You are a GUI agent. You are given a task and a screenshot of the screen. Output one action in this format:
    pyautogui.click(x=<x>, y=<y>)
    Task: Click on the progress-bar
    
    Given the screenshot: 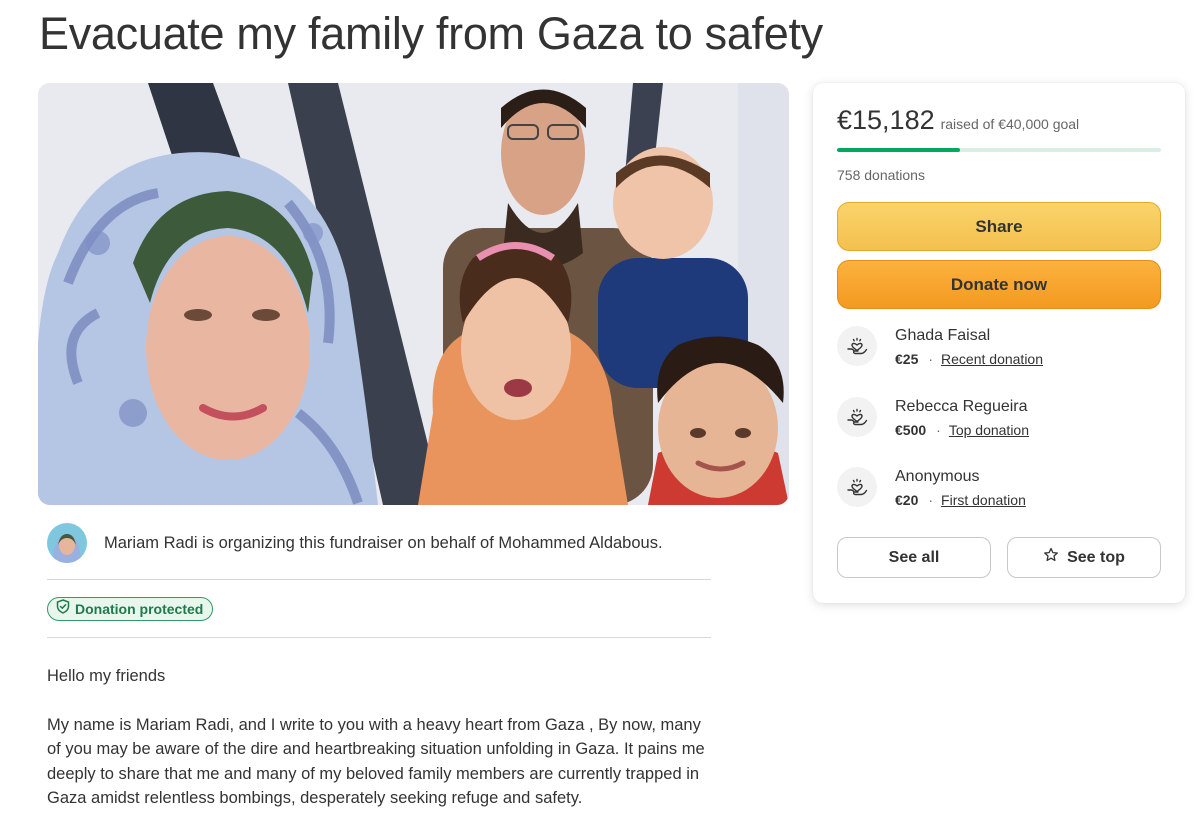 What is the action you would take?
    pyautogui.click(x=999, y=150)
    